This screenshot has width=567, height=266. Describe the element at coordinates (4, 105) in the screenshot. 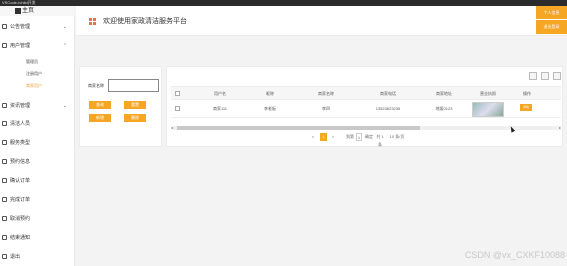

I see `news-icon` at that location.